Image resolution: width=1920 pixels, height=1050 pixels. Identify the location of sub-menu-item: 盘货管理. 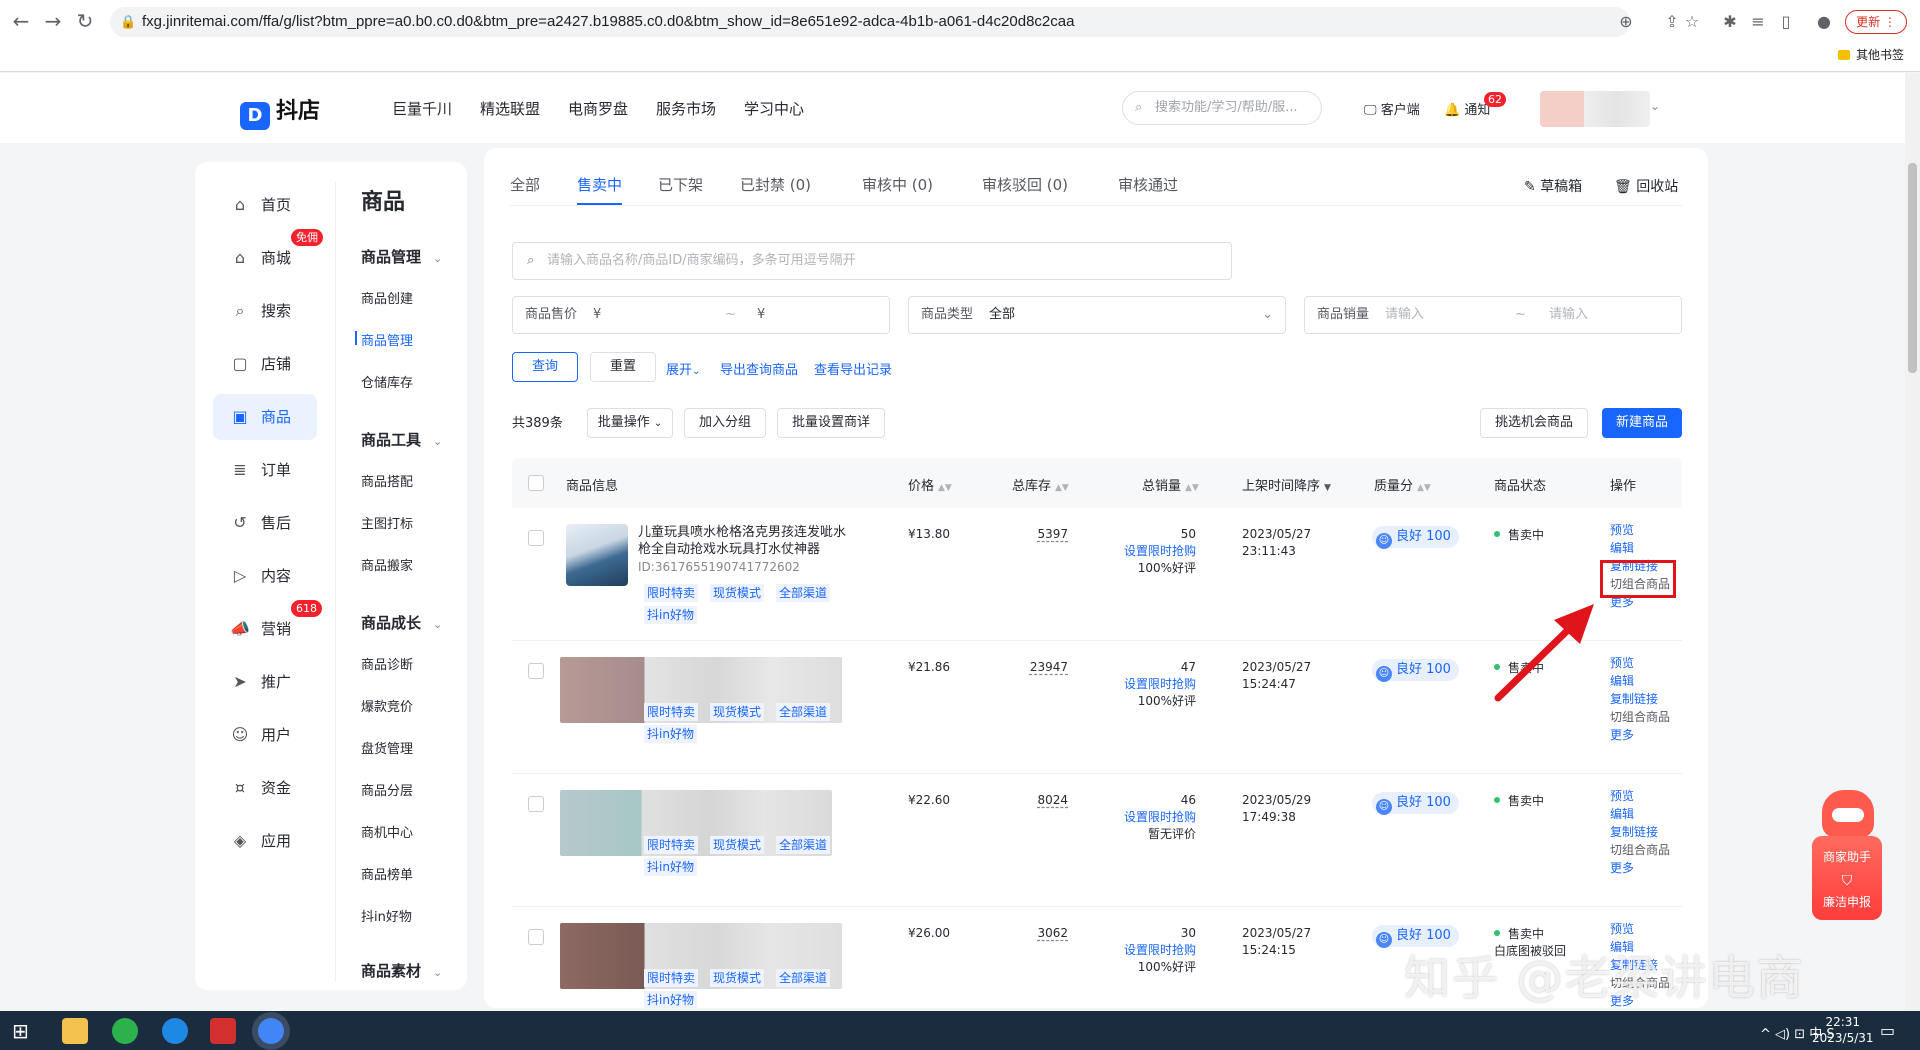
(387, 747).